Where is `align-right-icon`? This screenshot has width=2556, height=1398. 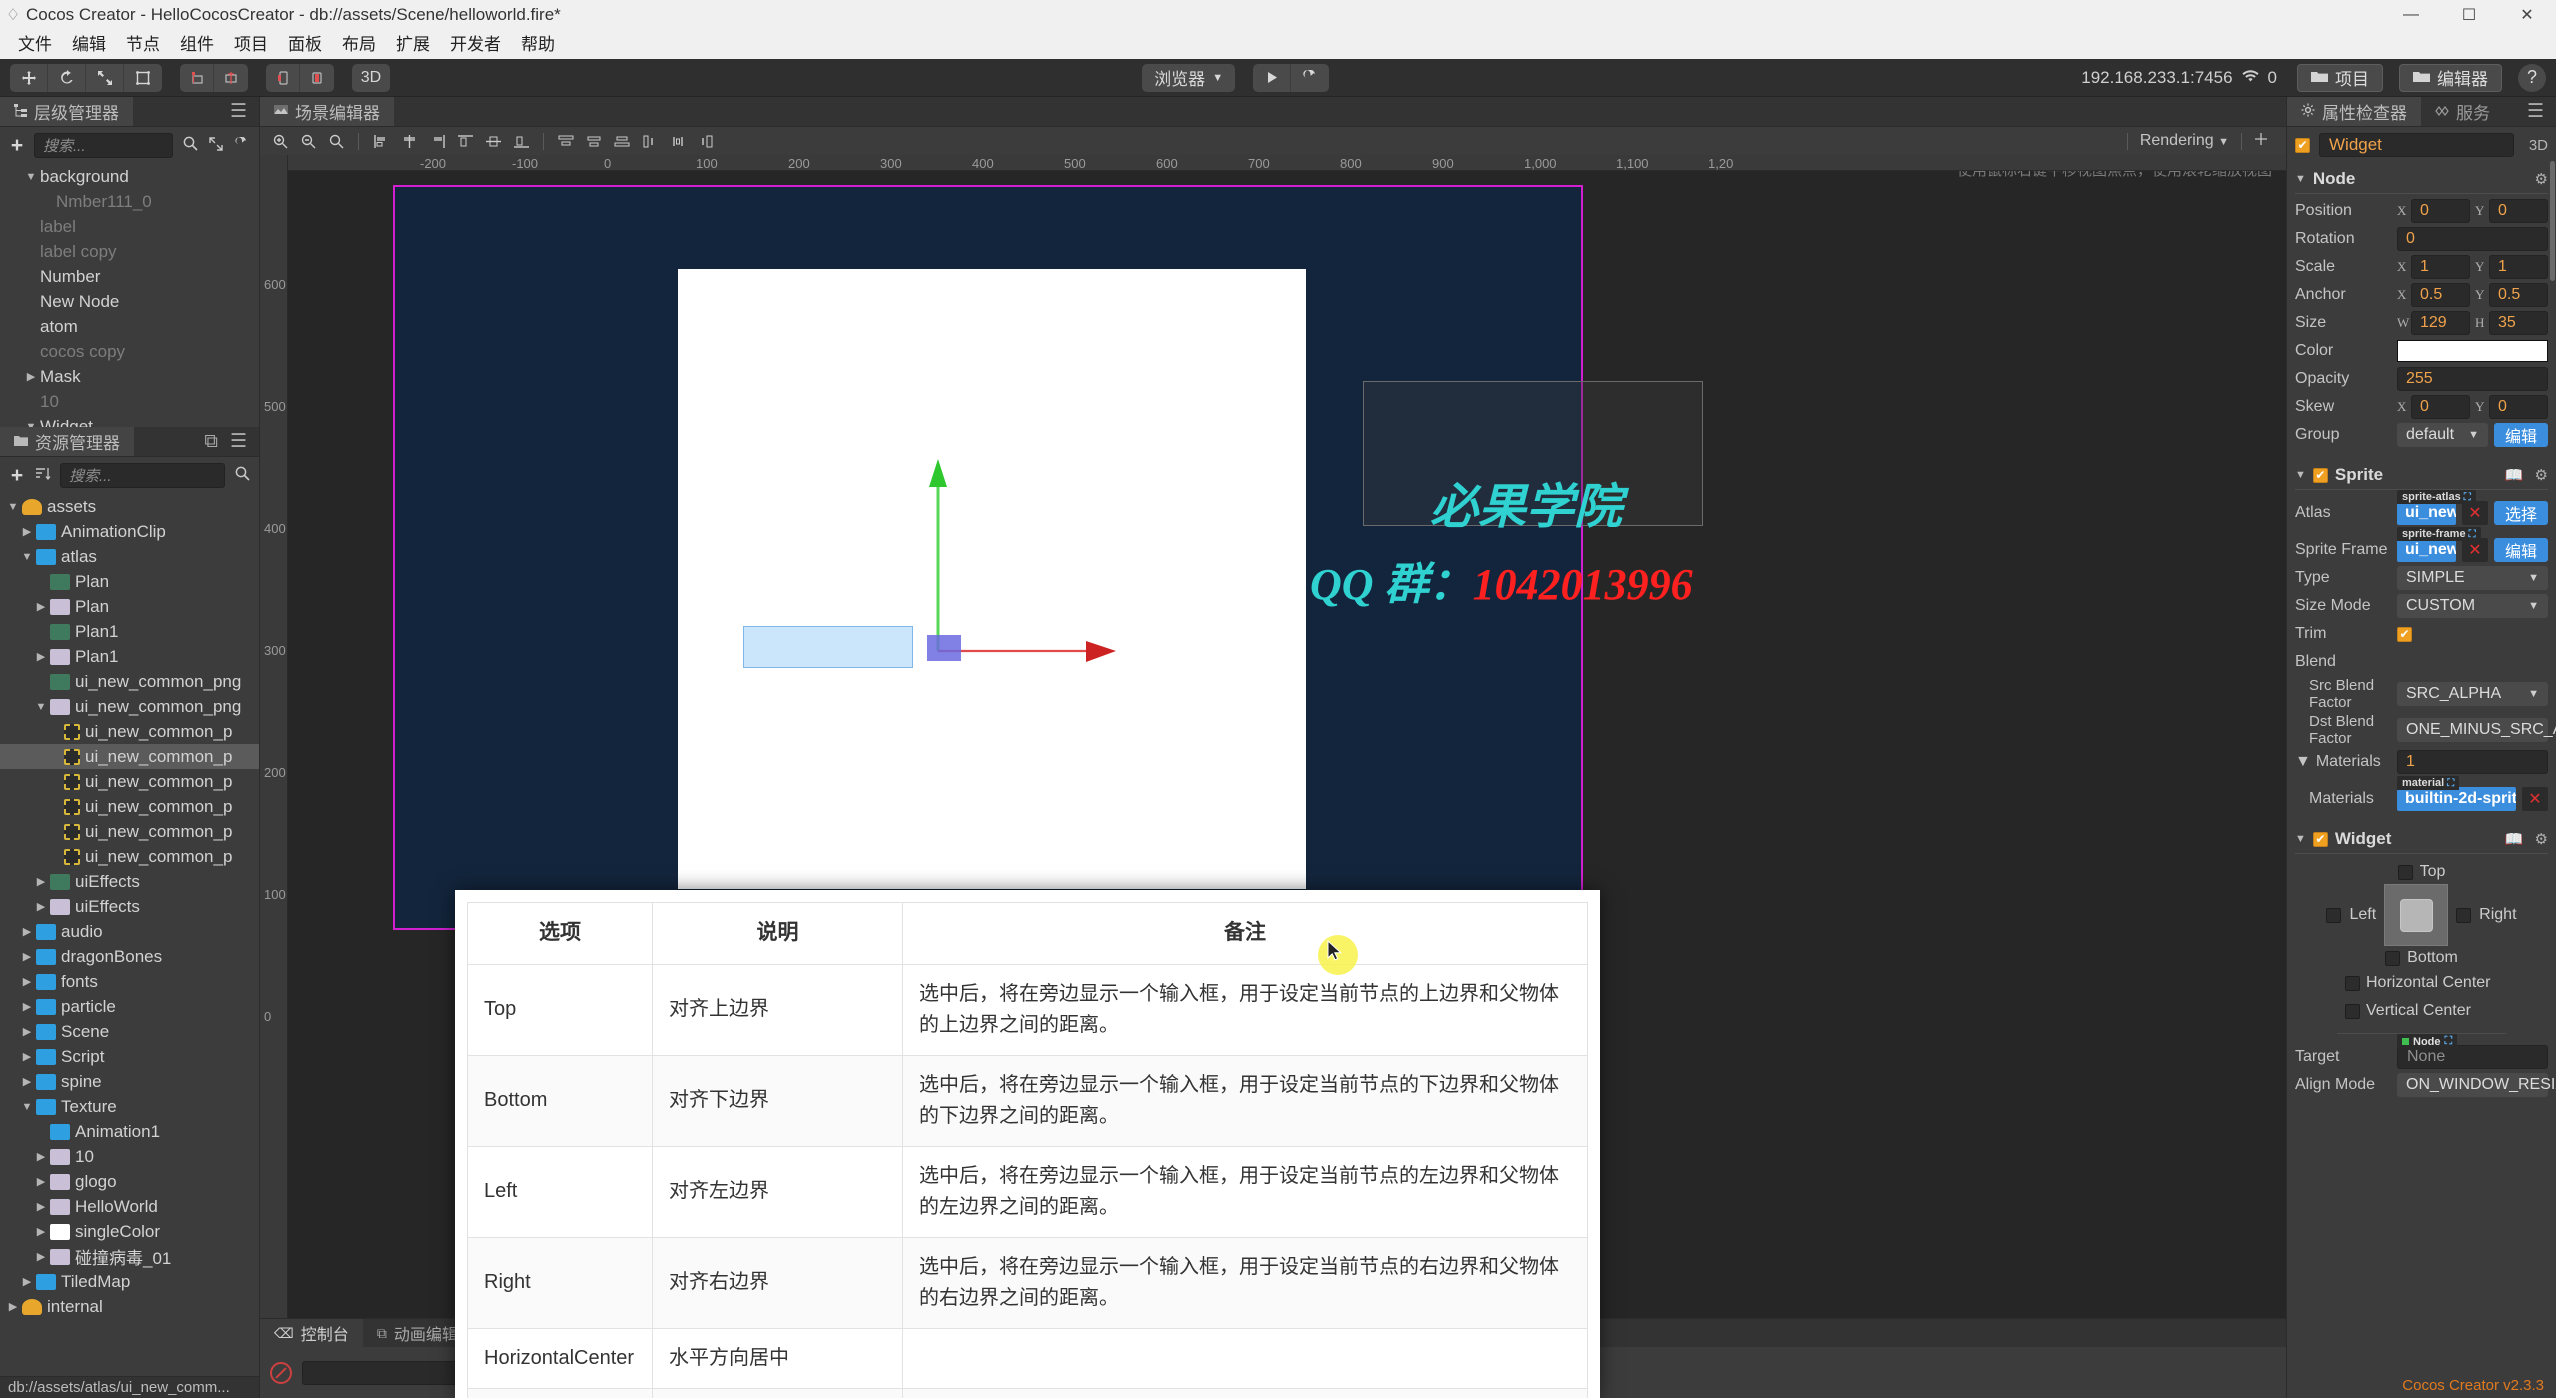 align-right-icon is located at coordinates (437, 141).